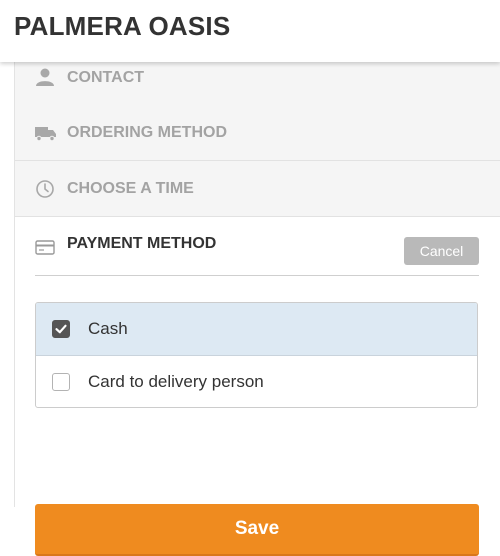 This screenshot has height=556, width=500. Describe the element at coordinates (176, 381) in the screenshot. I see `payment-option-card-label: Card to delivery person` at that location.